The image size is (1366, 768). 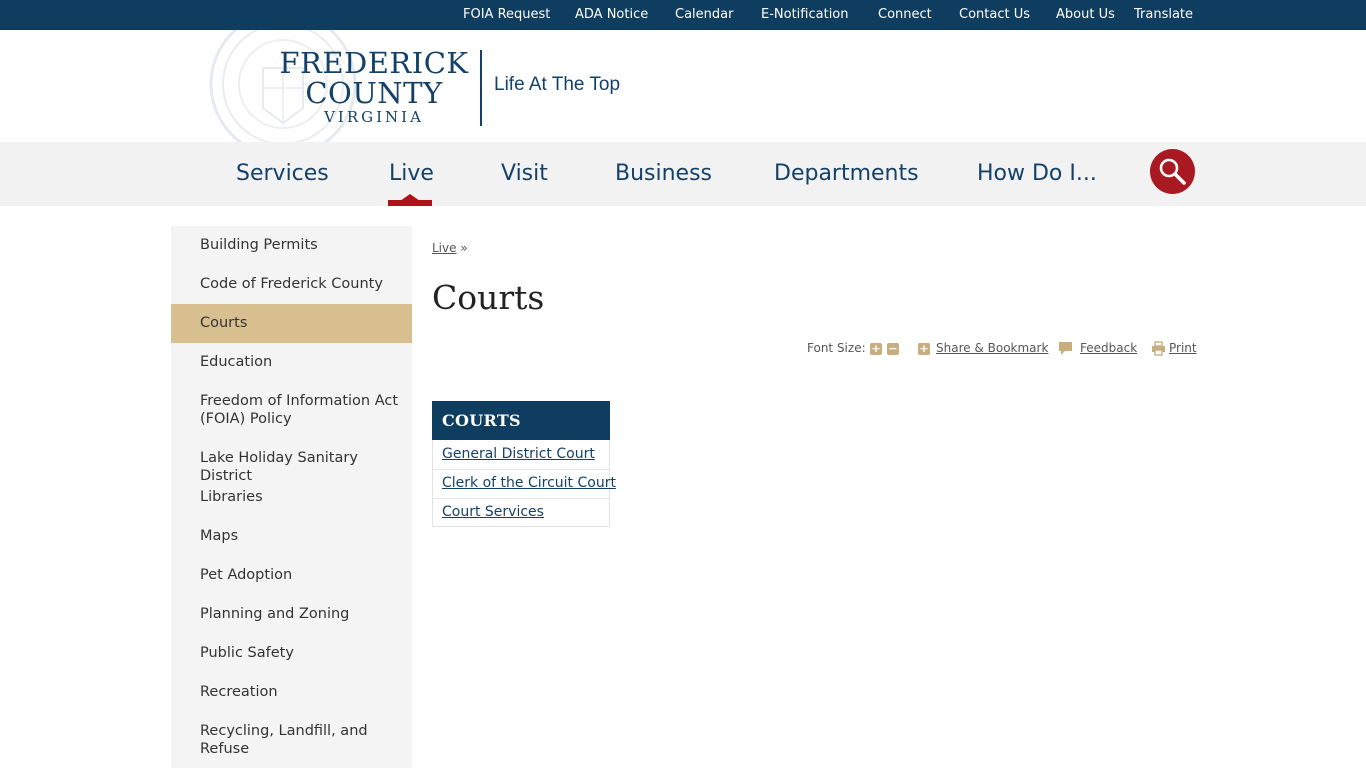 I want to click on site-tagline: Life At The Top, so click(x=557, y=84).